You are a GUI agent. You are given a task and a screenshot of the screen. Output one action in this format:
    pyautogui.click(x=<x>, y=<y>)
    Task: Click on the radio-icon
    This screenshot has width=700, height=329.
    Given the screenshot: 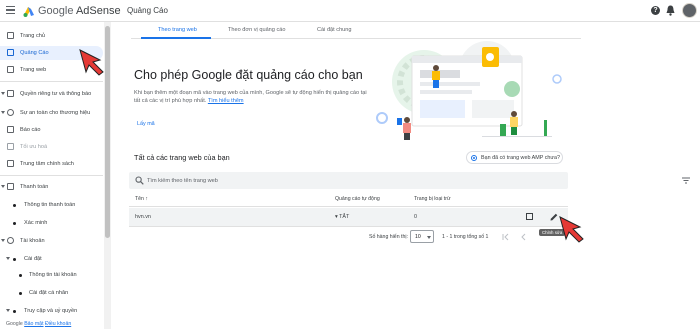 What is the action you would take?
    pyautogui.click(x=474, y=158)
    